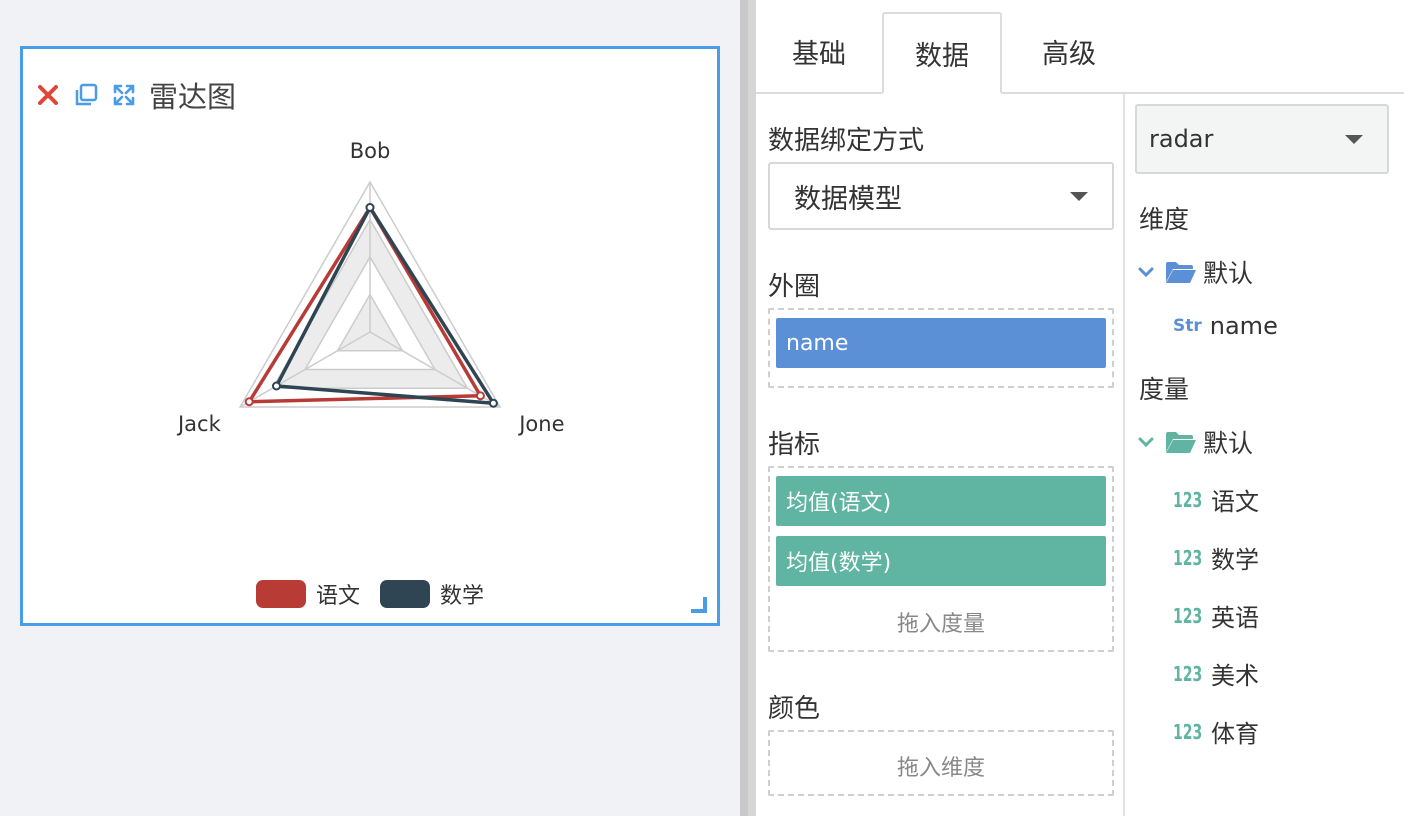  Describe the element at coordinates (940, 768) in the screenshot. I see `color-drop-hint: 拖入维度` at that location.